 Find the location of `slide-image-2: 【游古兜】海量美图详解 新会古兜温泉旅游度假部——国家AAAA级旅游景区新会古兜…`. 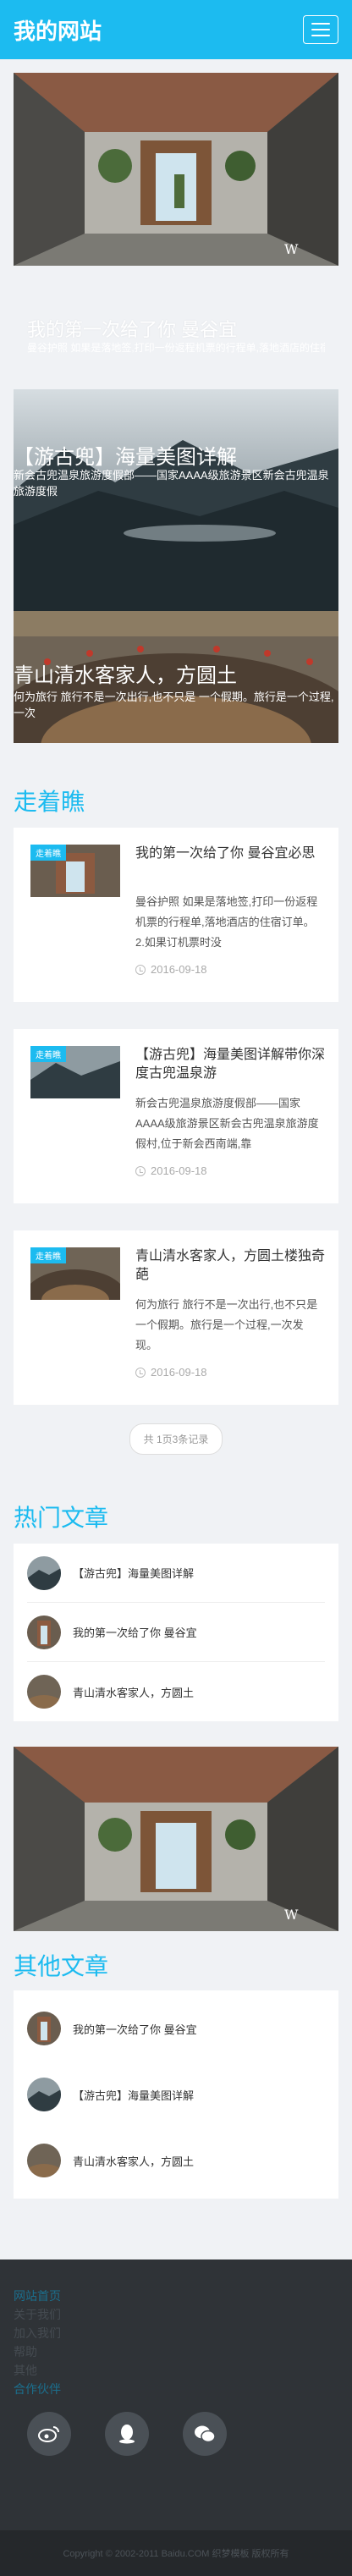

slide-image-2: 【游古兜】海量美图详解 新会古兜温泉旅游度假部——国家AAAA级旅游景区新会古兜… is located at coordinates (176, 500).